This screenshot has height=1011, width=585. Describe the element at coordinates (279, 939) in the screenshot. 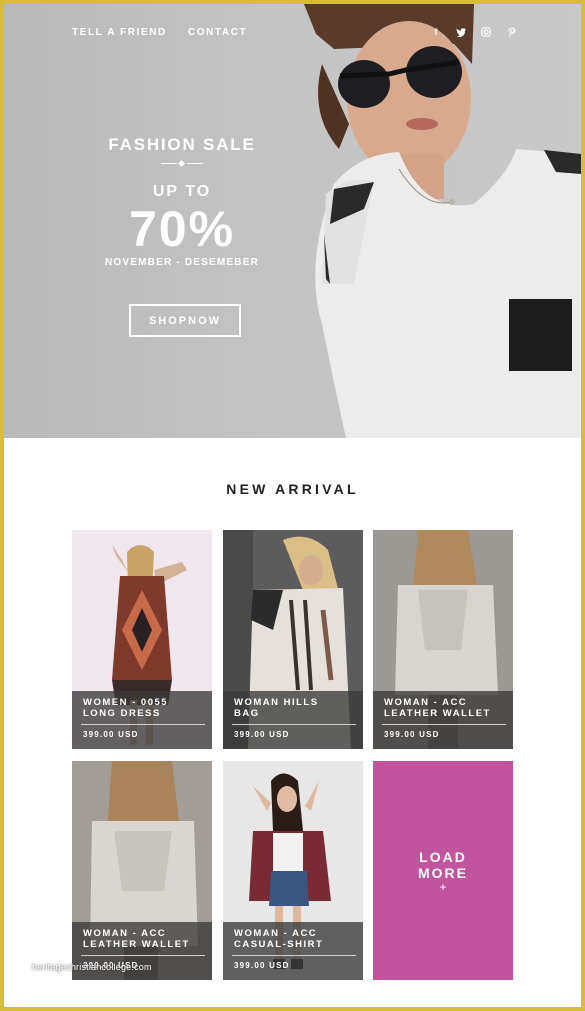

I see `product-name: WOMAN - ACC CASUAL-SHIRT` at that location.